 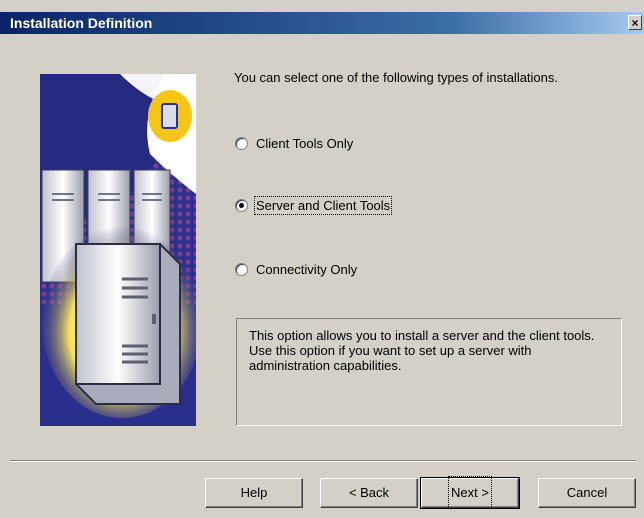 What do you see at coordinates (369, 493) in the screenshot?
I see `back-button: < Back` at bounding box center [369, 493].